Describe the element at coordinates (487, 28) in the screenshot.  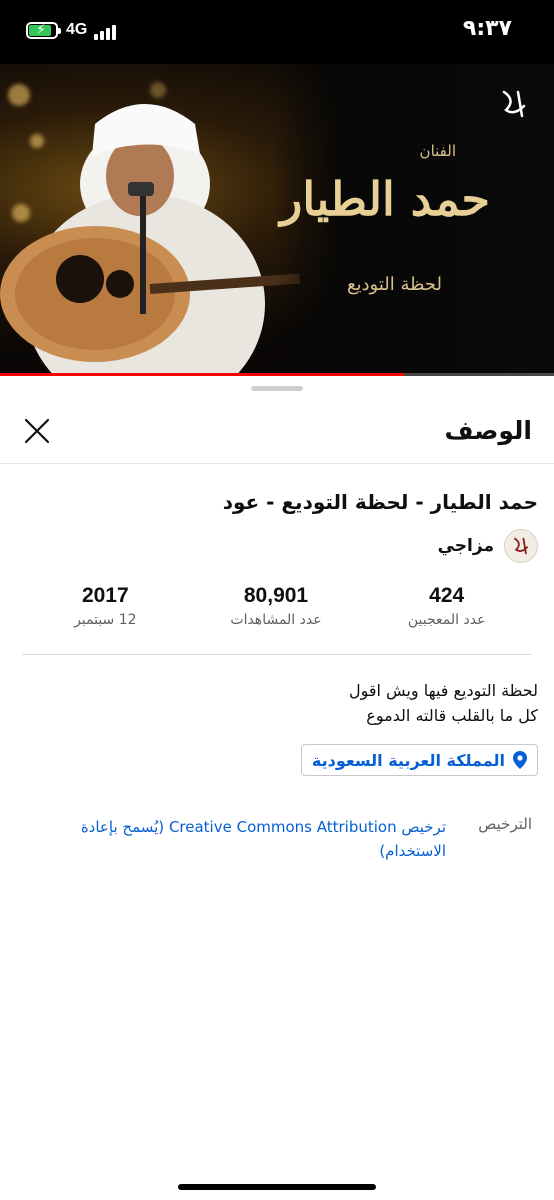
I see `status-time: ٩:٣٧` at that location.